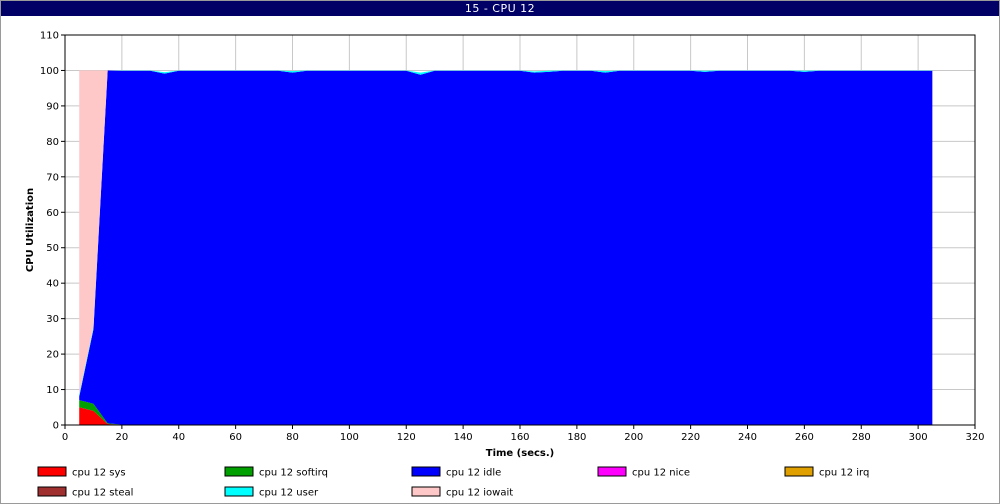 The height and width of the screenshot is (504, 1000). Describe the element at coordinates (49, 71) in the screenshot. I see `y-tick-label: 100` at that location.